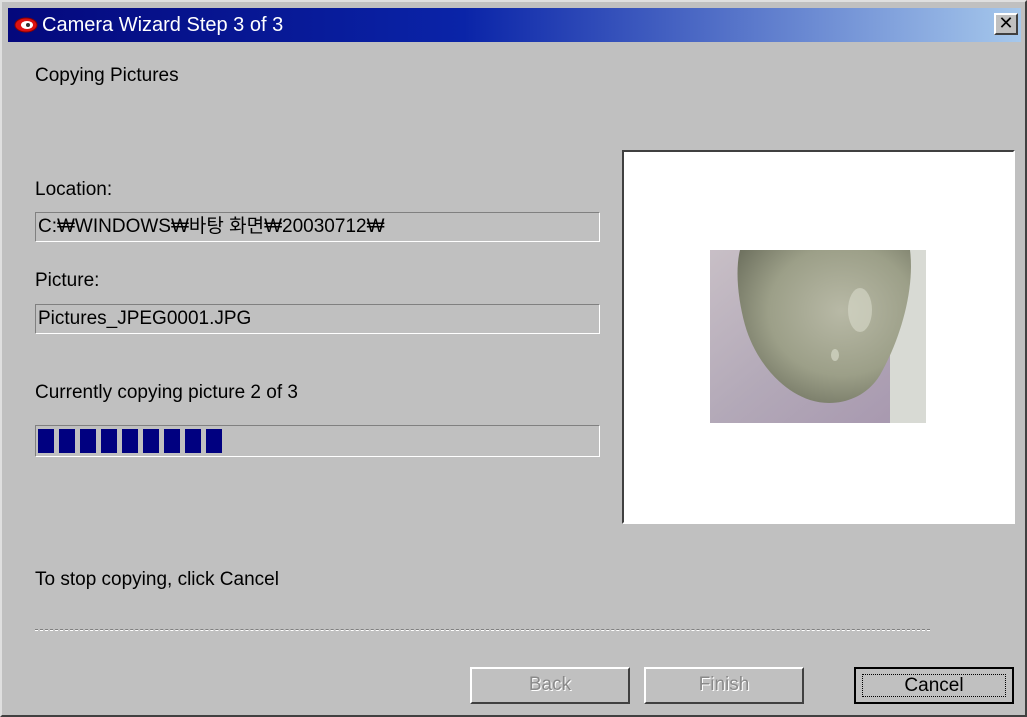 This screenshot has width=1027, height=717. What do you see at coordinates (317, 227) in the screenshot?
I see `location-field: C:₩WINDOWS₩바탕 화면₩20030712₩` at bounding box center [317, 227].